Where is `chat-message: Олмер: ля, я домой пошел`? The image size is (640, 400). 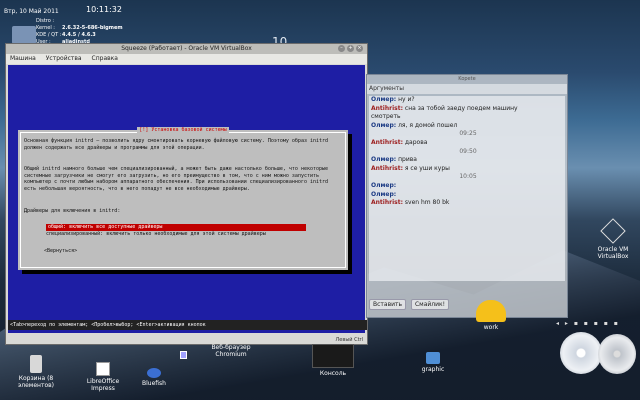
chat-message: Олмер: ля, я домой пошел is located at coordinates (414, 125).